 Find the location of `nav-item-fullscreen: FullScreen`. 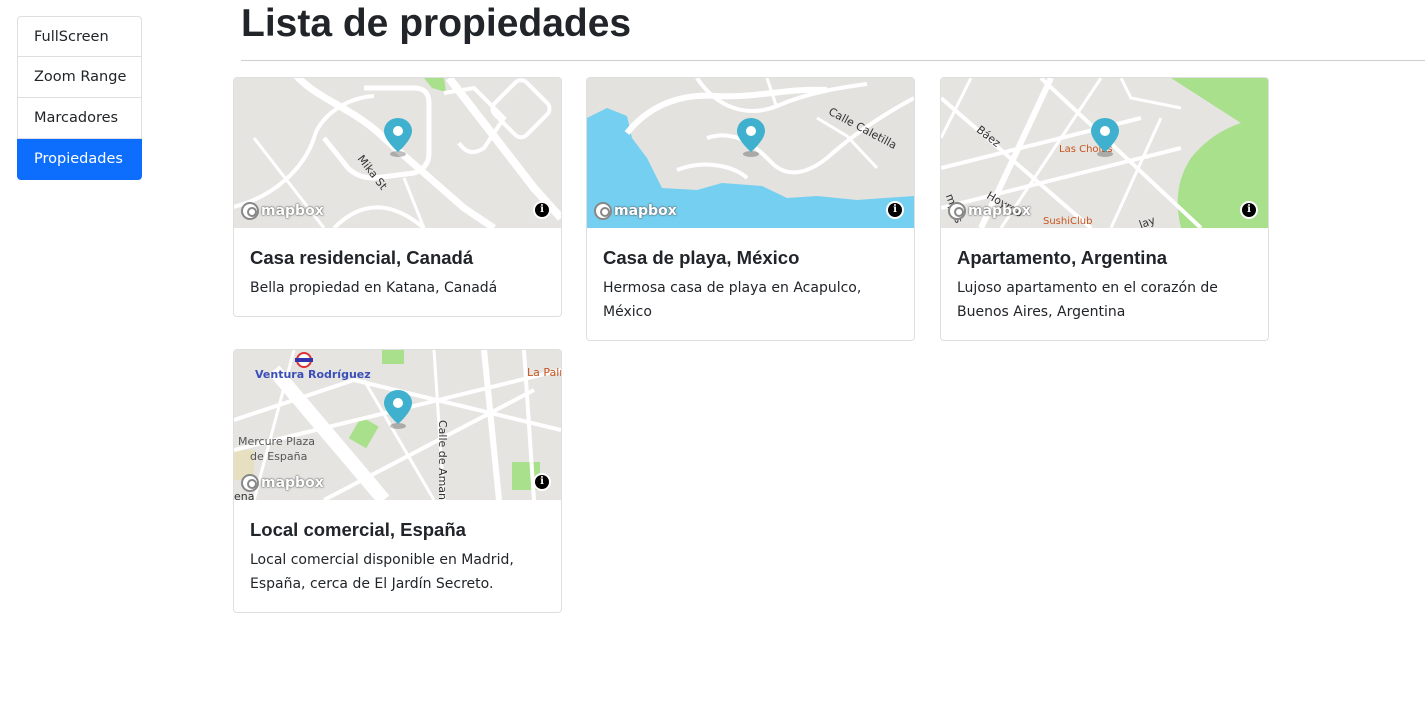

nav-item-fullscreen: FullScreen is located at coordinates (79, 36).